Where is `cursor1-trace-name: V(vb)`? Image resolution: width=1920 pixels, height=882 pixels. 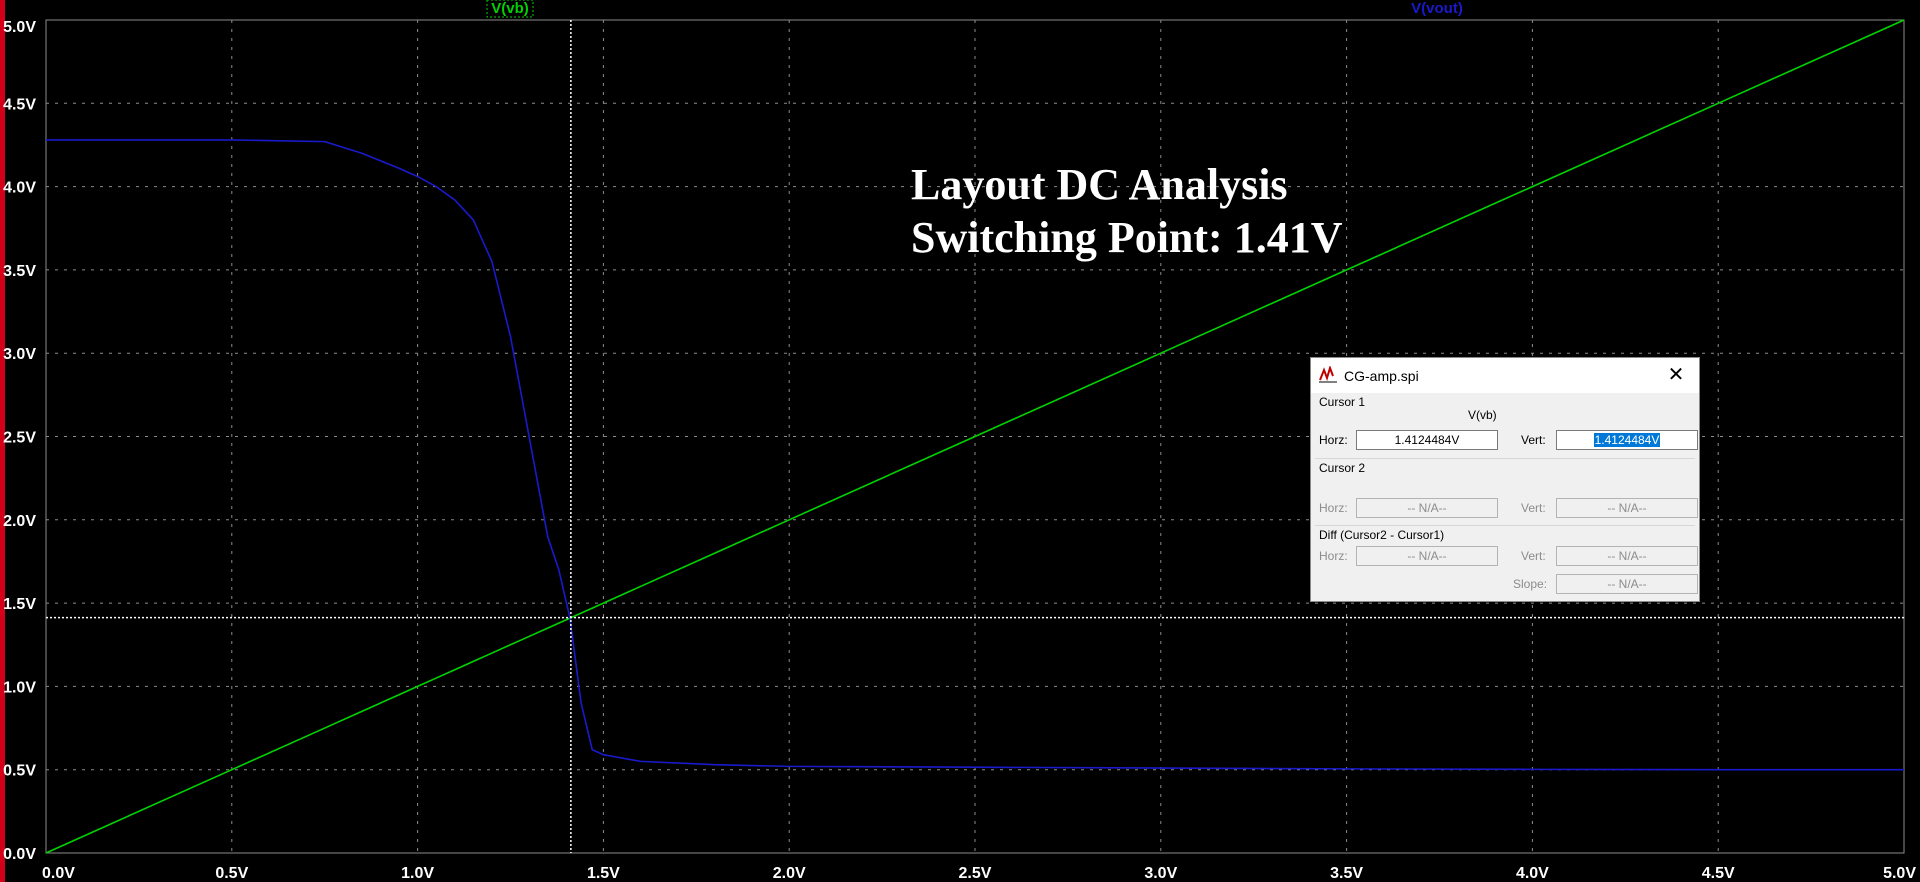
cursor1-trace-name: V(vb) is located at coordinates (1482, 415).